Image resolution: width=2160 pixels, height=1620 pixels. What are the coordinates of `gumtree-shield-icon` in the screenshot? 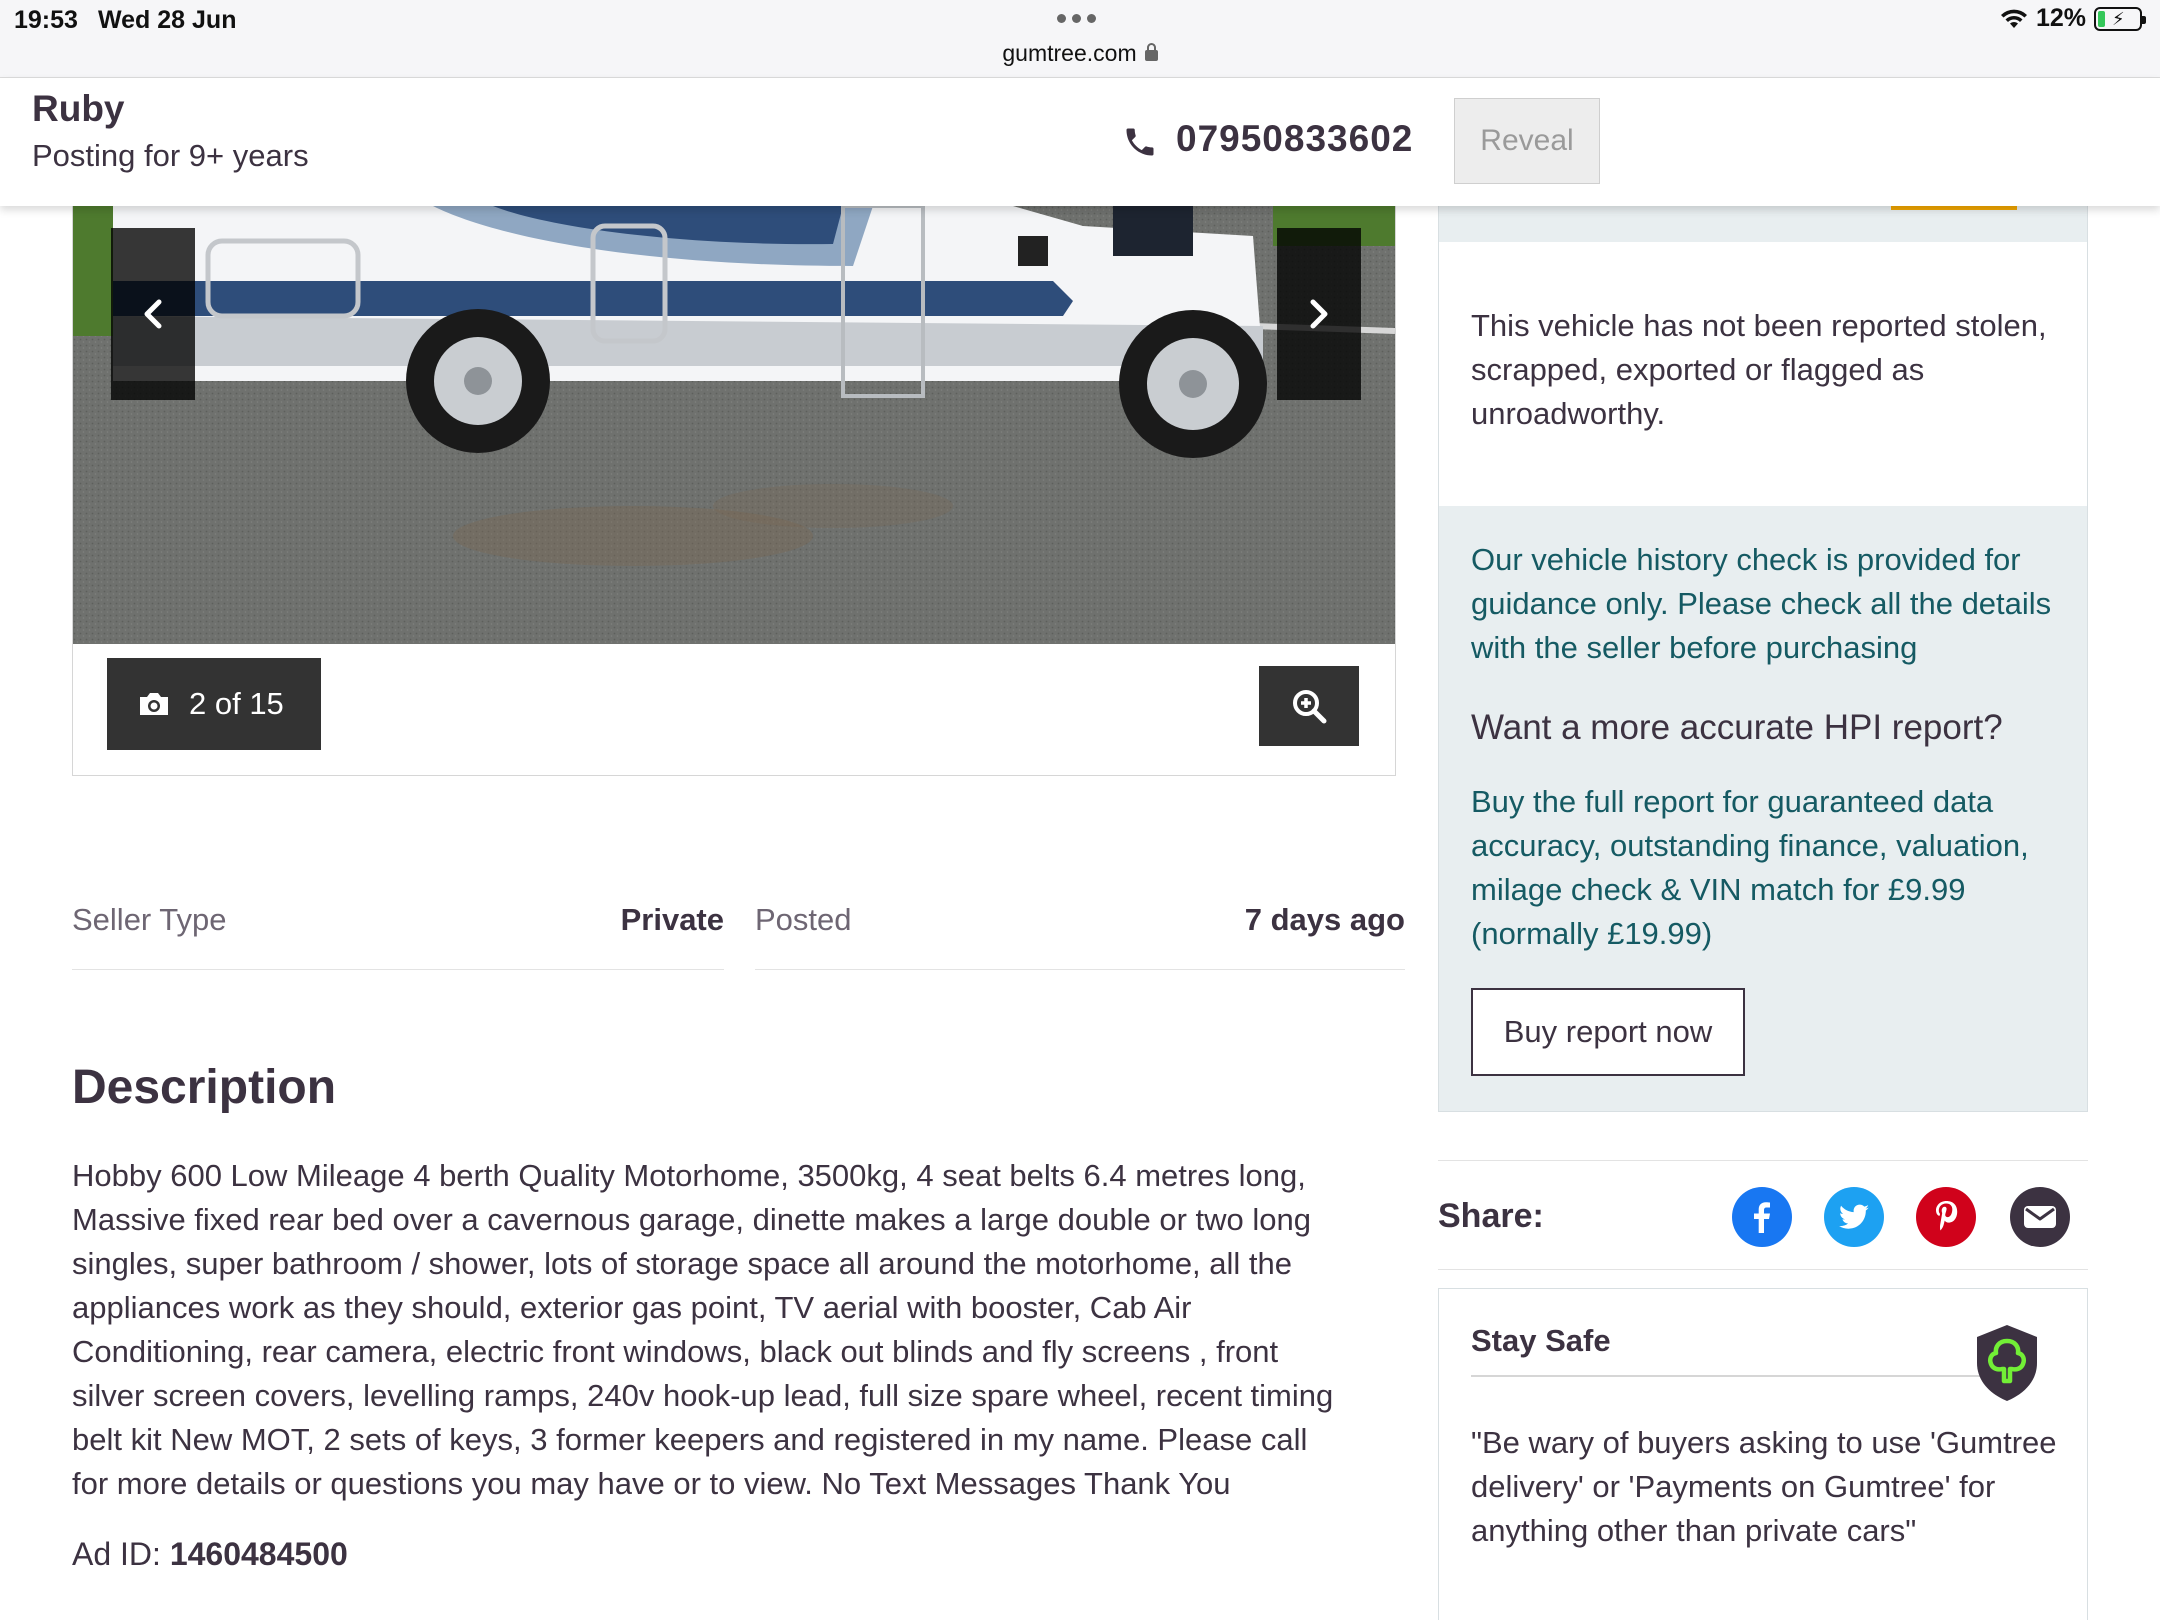 It's located at (2007, 1363).